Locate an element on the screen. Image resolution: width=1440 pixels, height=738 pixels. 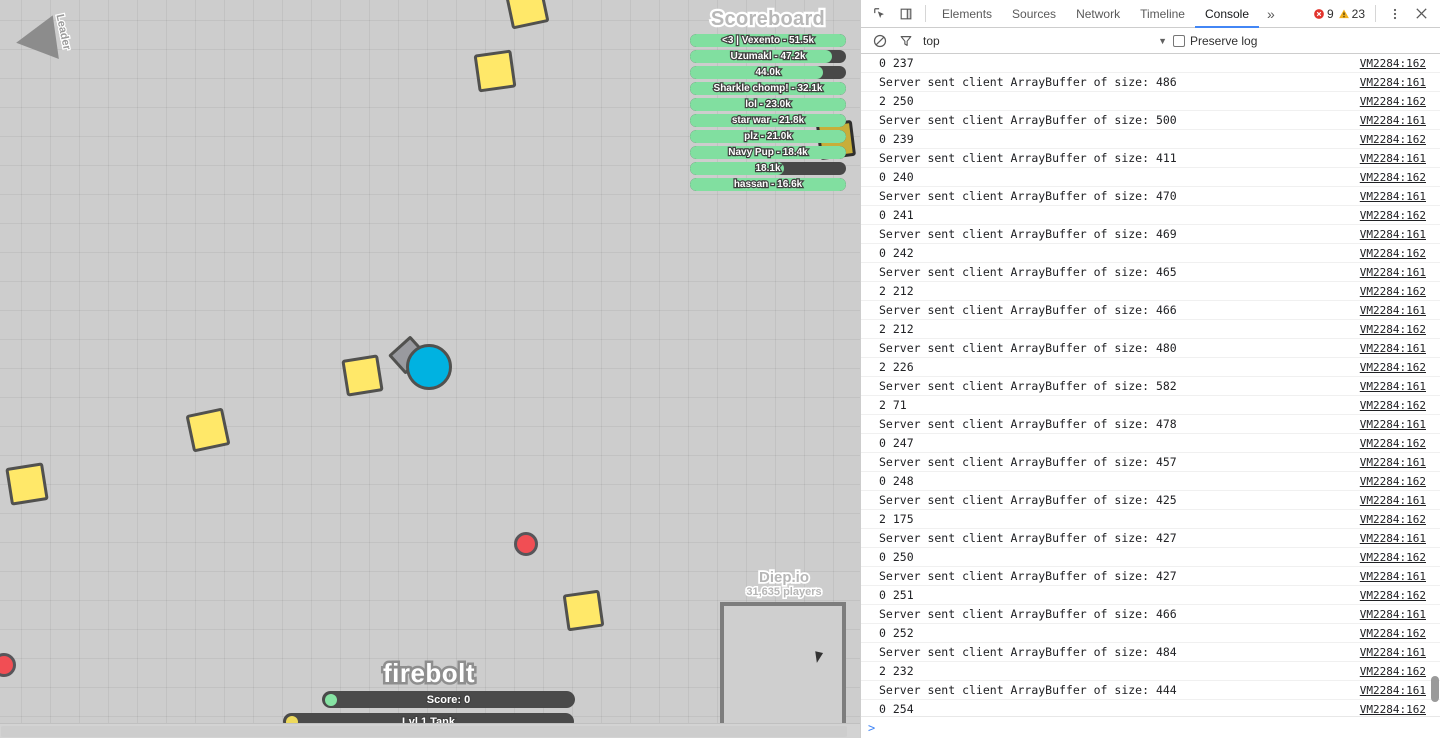
page-horizontal-scrollbar-thumb is located at coordinates (424, 731).